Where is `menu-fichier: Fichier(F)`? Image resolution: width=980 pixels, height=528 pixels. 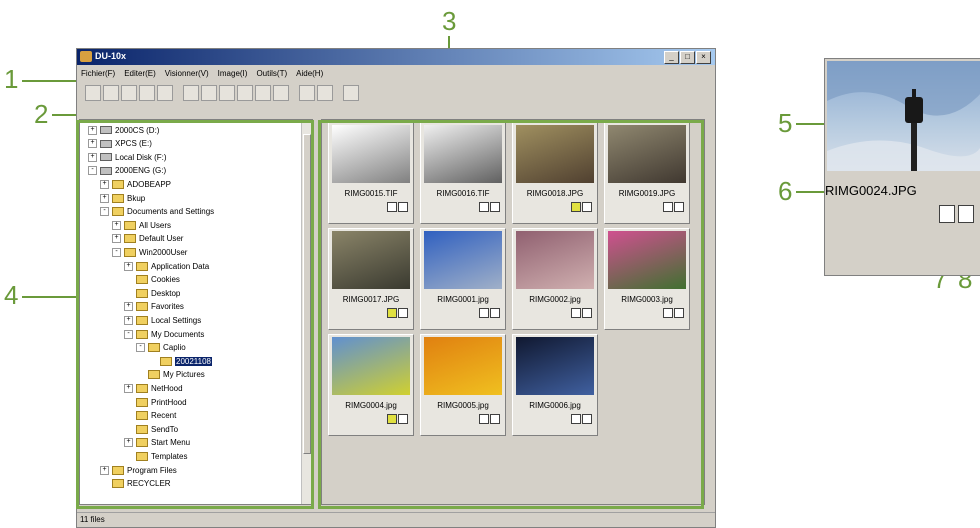
menu-fichier: Fichier(F) is located at coordinates (98, 73).